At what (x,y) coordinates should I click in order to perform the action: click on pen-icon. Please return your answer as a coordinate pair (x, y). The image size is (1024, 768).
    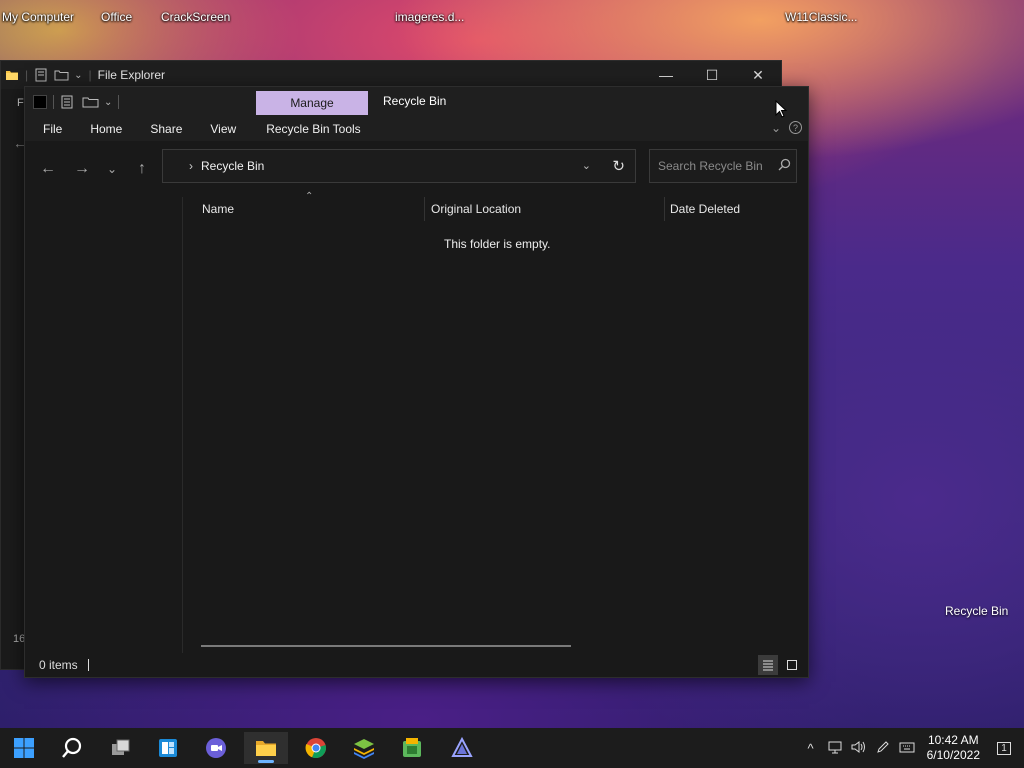
    Looking at the image, I should click on (883, 748).